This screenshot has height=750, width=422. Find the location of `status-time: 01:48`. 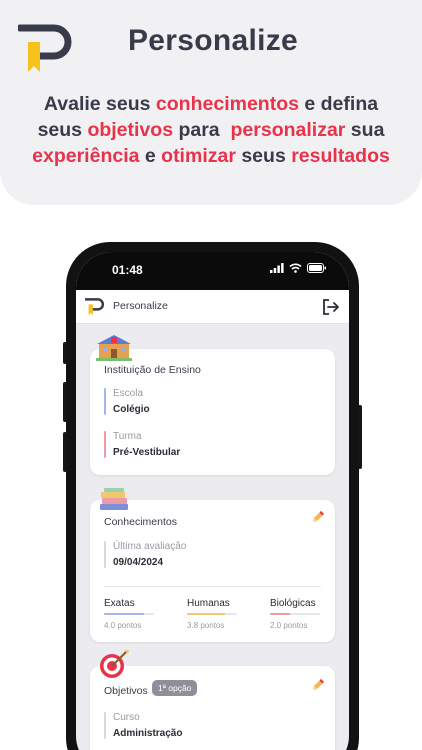

status-time: 01:48 is located at coordinates (127, 270).